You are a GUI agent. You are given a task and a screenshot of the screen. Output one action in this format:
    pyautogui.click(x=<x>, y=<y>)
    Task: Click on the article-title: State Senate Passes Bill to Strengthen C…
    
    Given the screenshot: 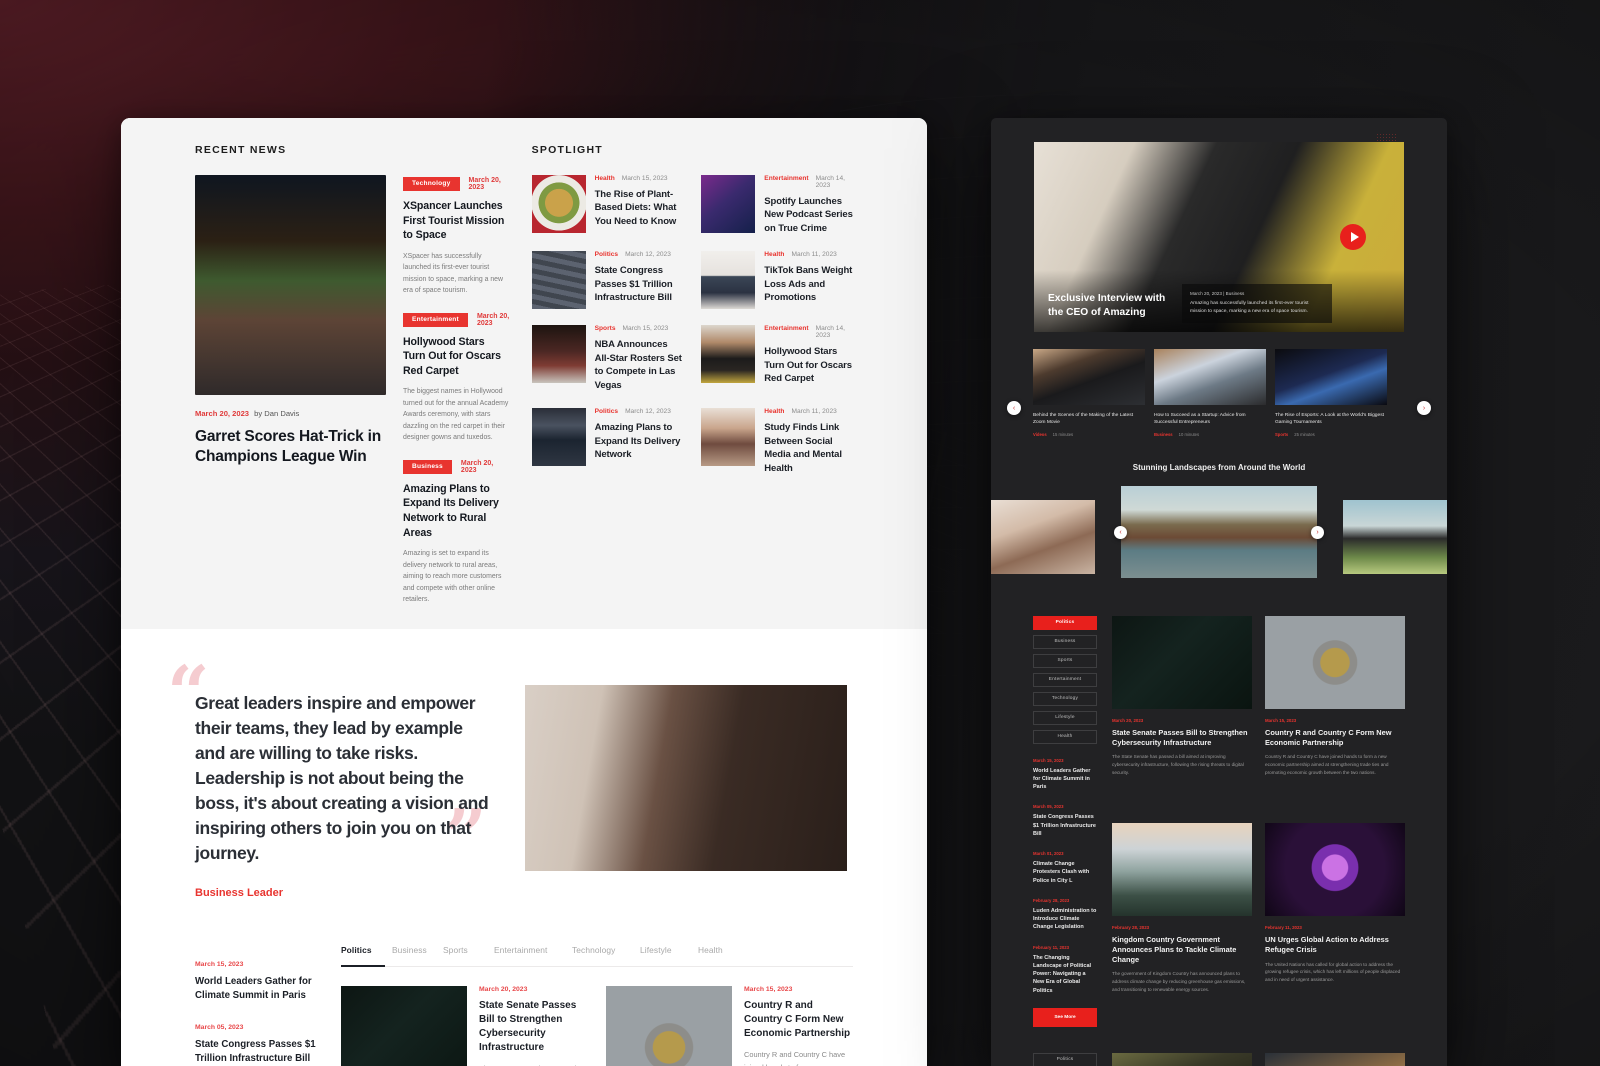 What is the action you would take?
    pyautogui.click(x=533, y=1027)
    